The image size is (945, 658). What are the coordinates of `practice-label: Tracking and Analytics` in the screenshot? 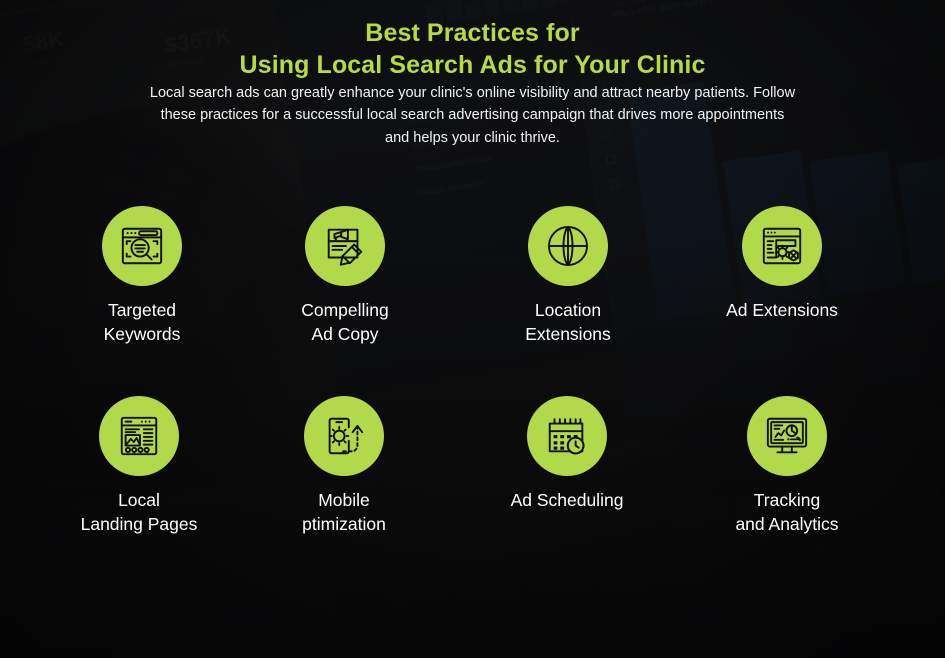 It's located at (787, 512).